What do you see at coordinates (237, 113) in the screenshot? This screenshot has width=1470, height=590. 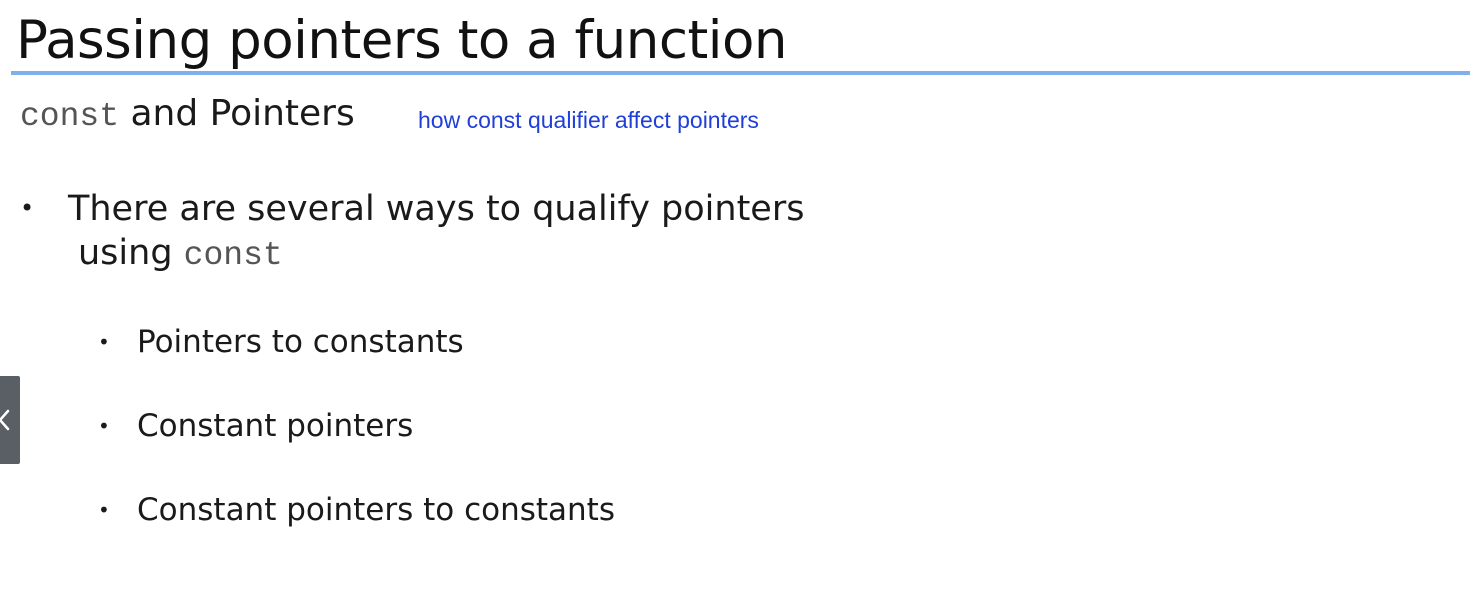 I see `subtitle-text: and Pointers` at bounding box center [237, 113].